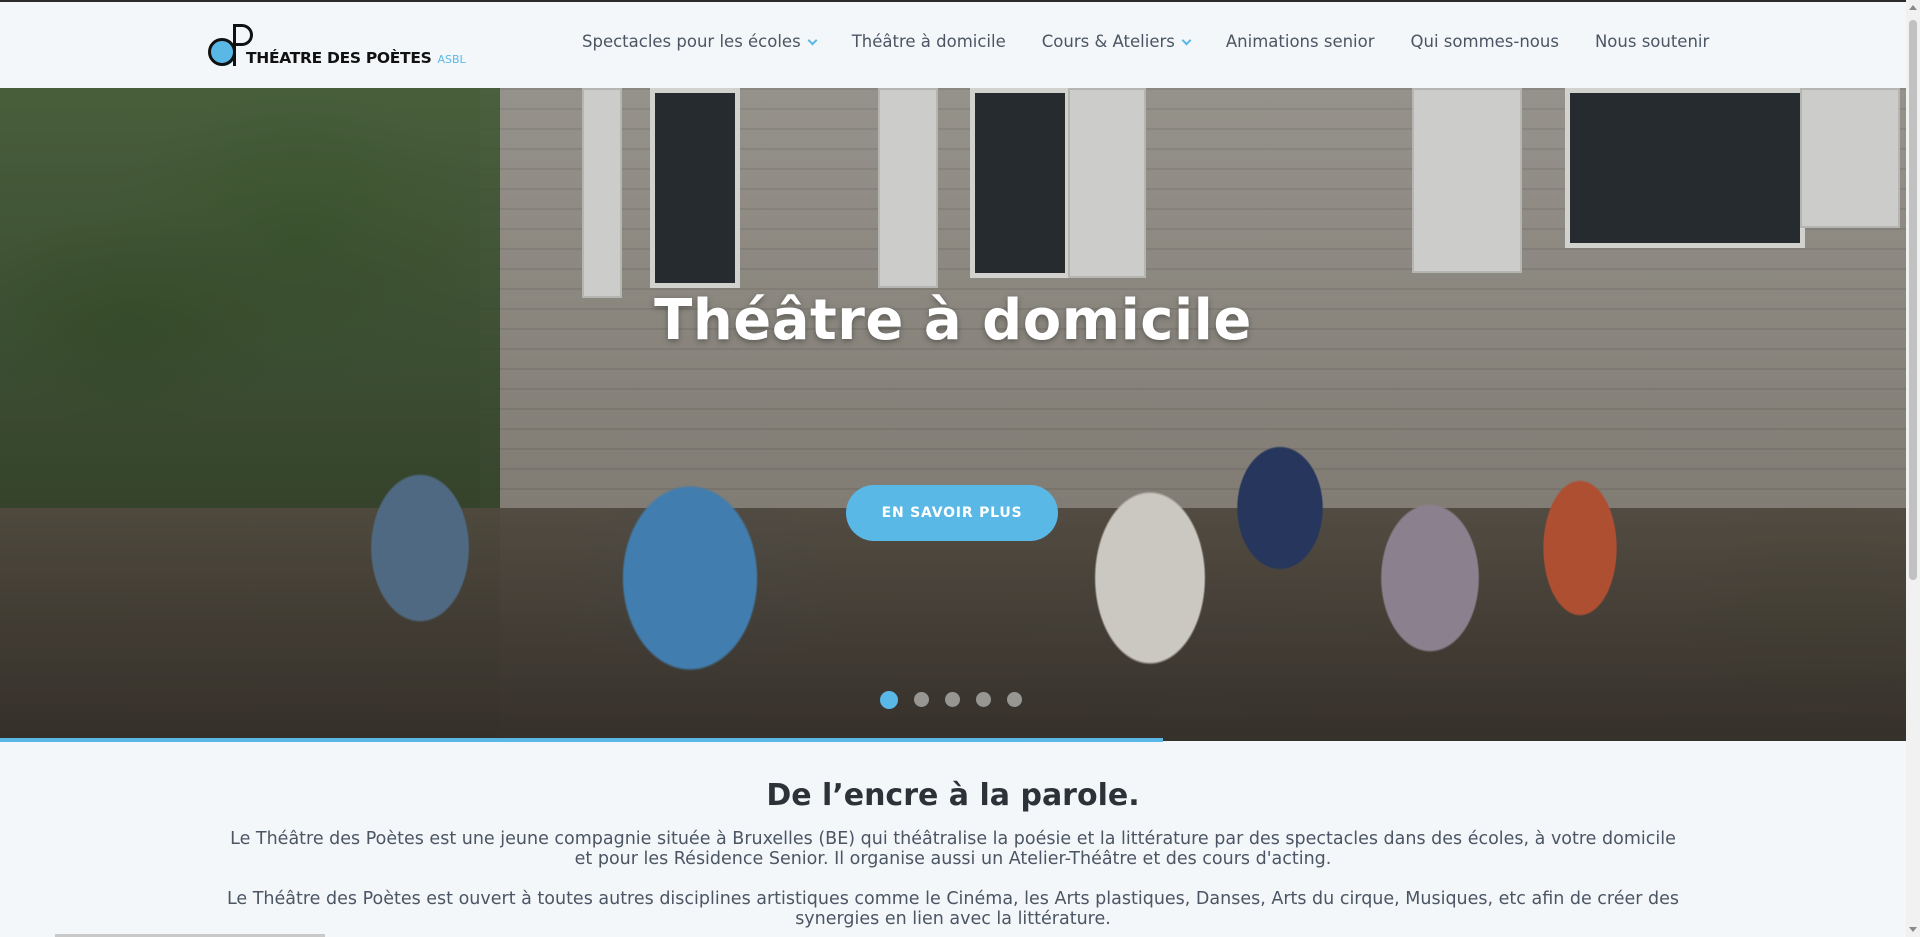  I want to click on logo-mark-icon, so click(230, 45).